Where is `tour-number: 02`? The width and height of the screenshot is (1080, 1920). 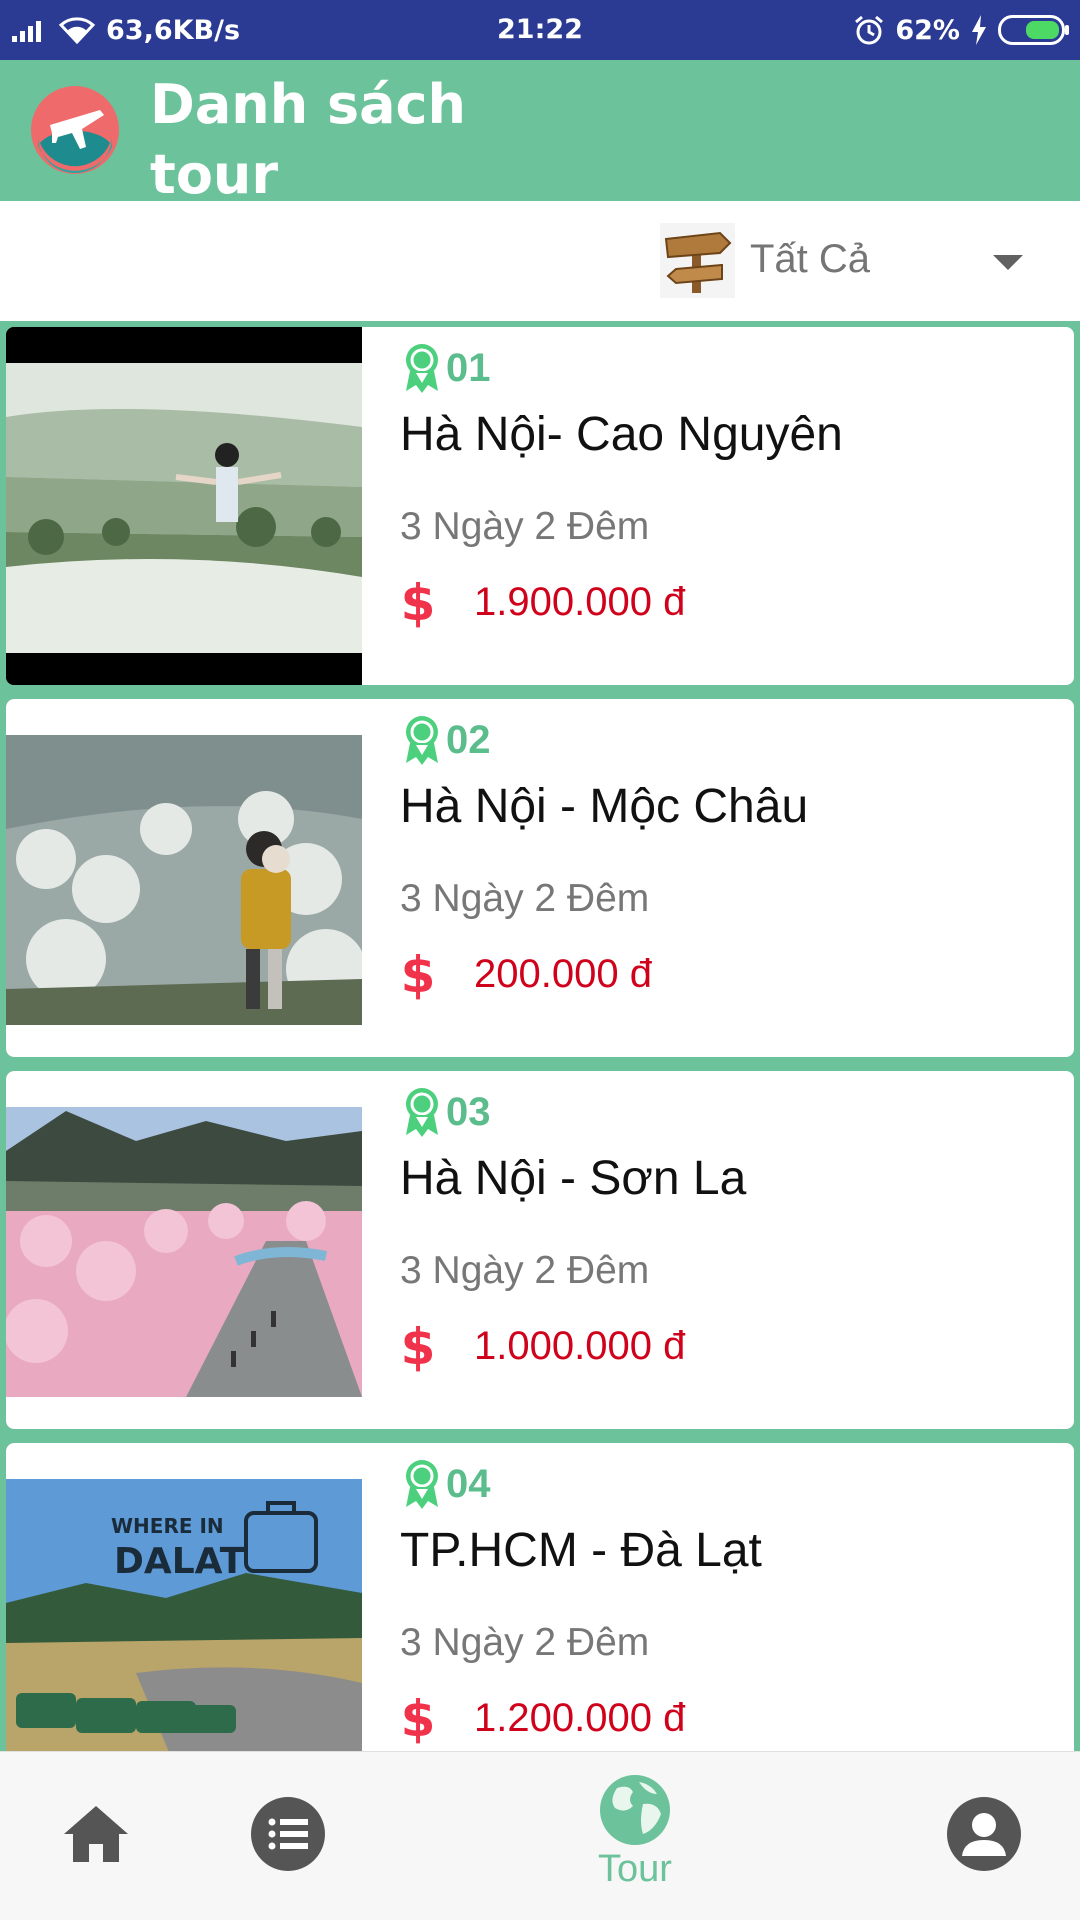
tour-number: 02 is located at coordinates (468, 739).